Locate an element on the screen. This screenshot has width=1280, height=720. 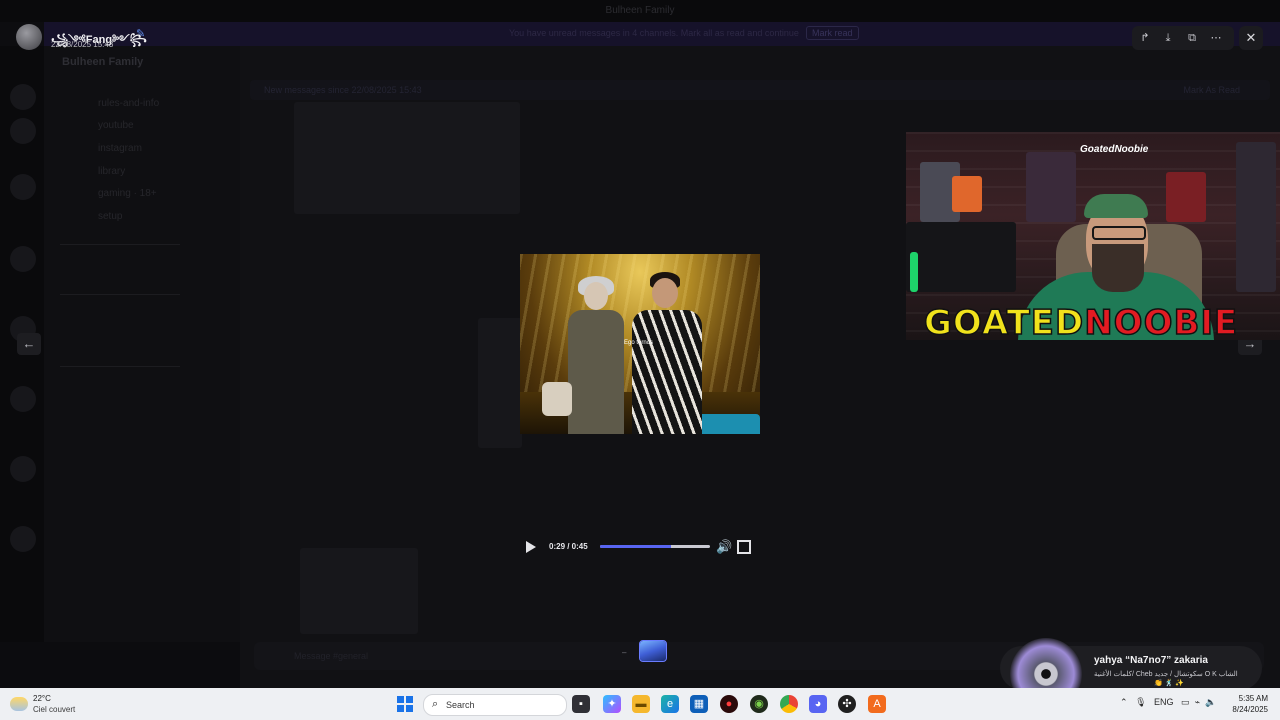
streamer-glasses is located at coordinates (1119, 233).